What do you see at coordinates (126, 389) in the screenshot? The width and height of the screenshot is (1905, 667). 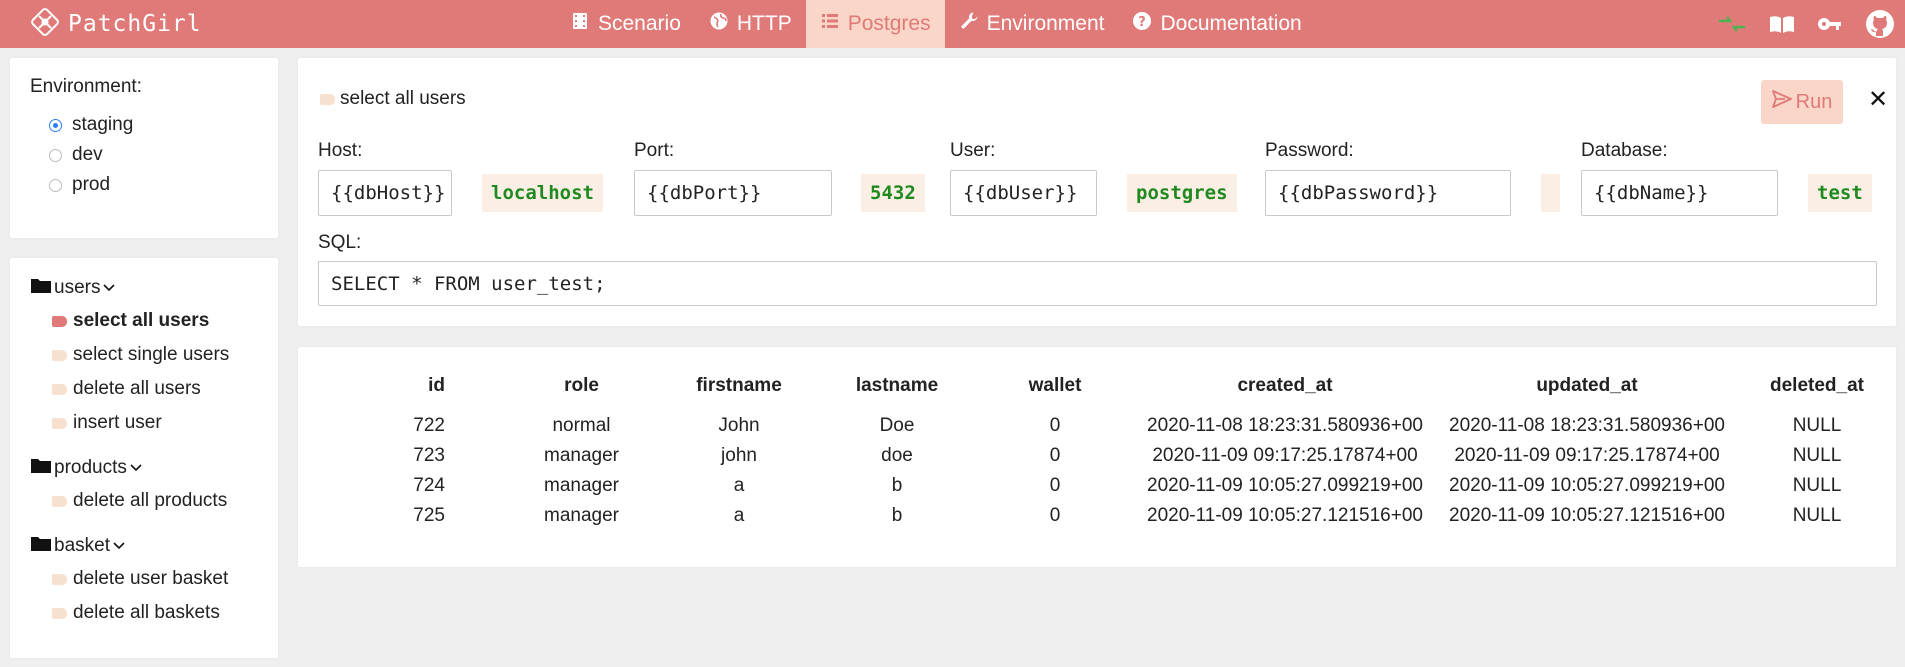 I see `tree-item-delete-all-users: delete all users` at bounding box center [126, 389].